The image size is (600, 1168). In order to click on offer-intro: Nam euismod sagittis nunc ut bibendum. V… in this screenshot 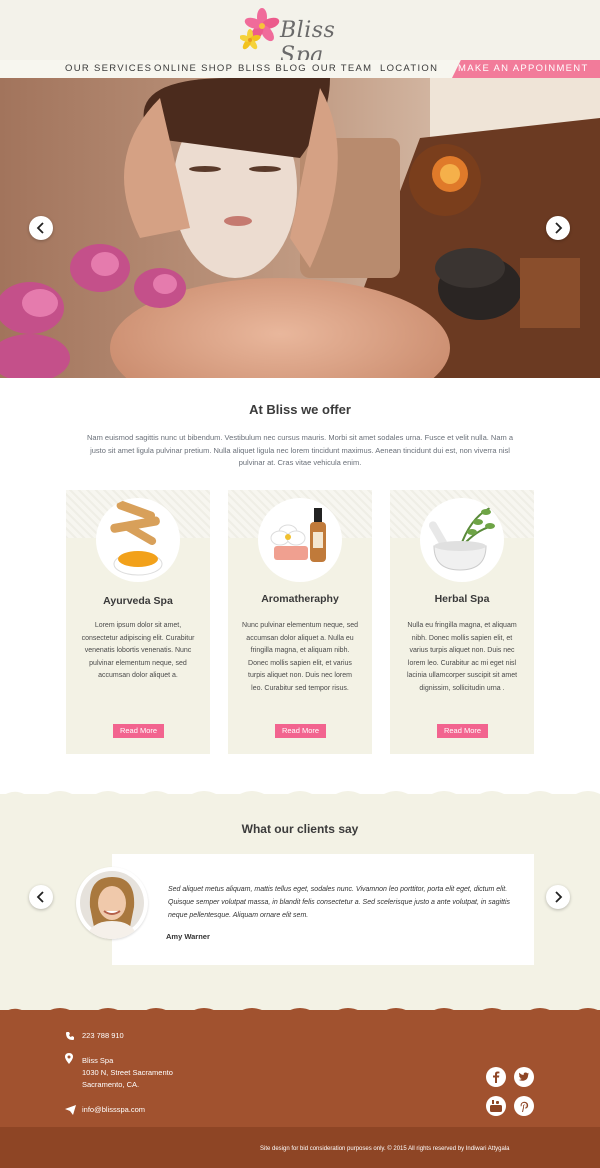, I will do `click(300, 450)`.